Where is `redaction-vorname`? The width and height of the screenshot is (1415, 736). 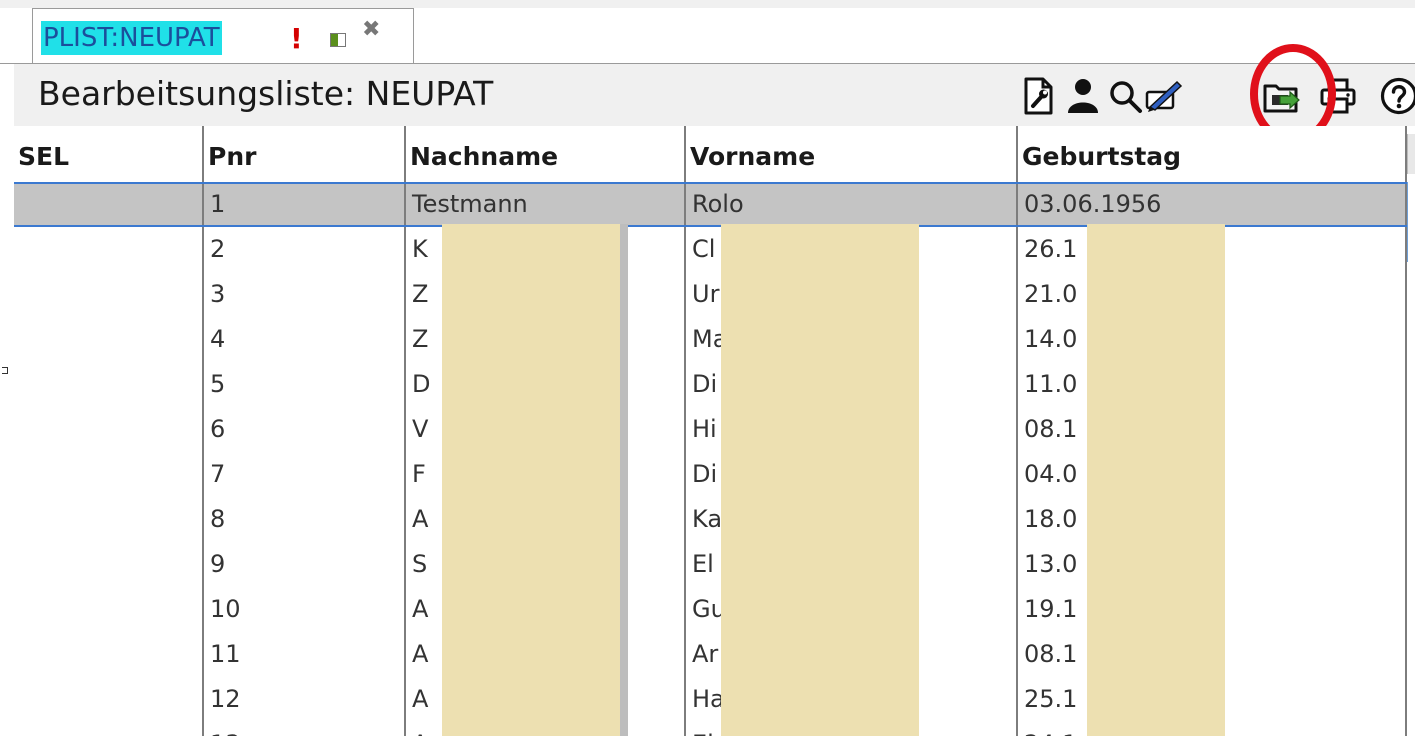 redaction-vorname is located at coordinates (820, 480).